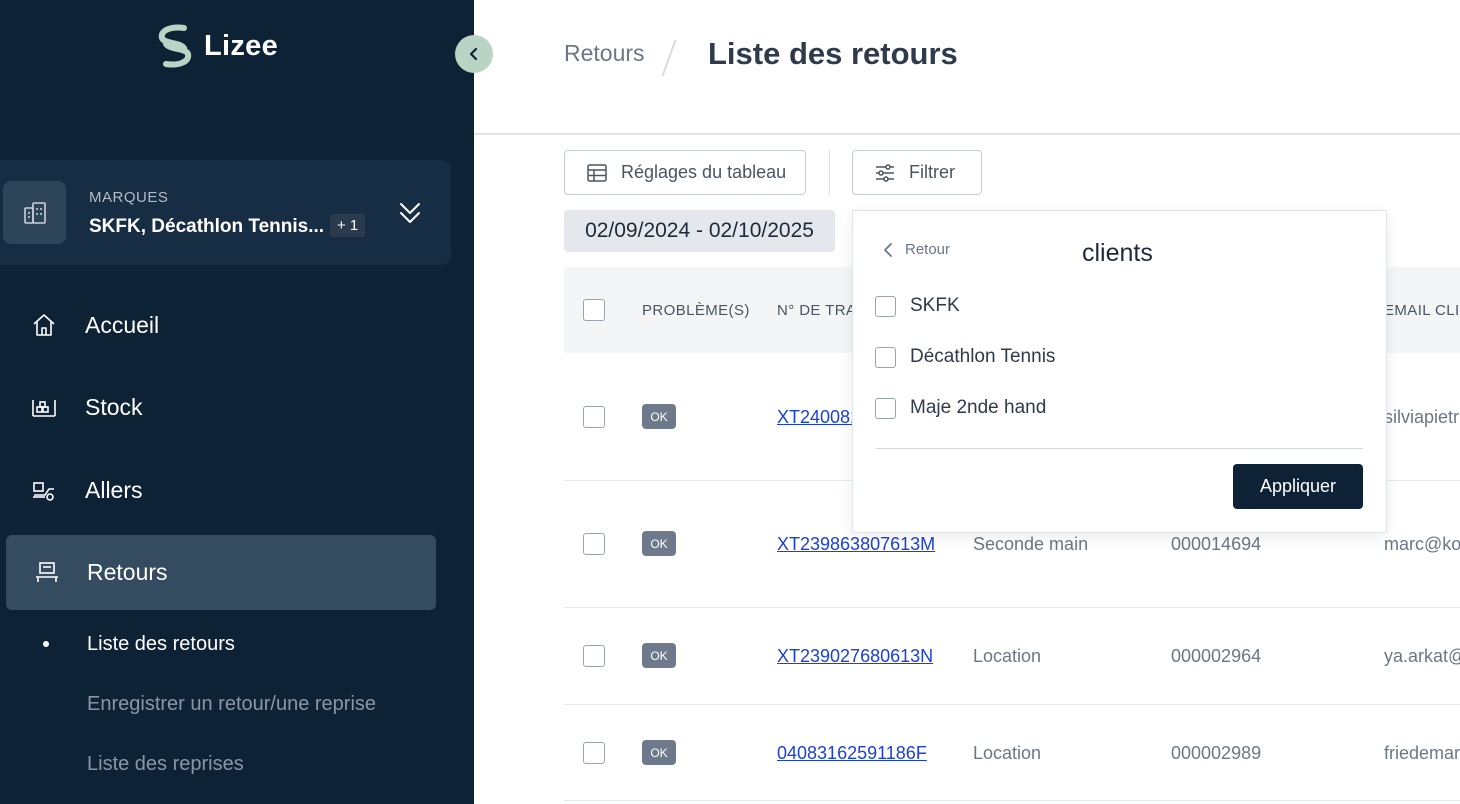 Image resolution: width=1460 pixels, height=804 pixels. I want to click on filter-sliders-icon, so click(885, 172).